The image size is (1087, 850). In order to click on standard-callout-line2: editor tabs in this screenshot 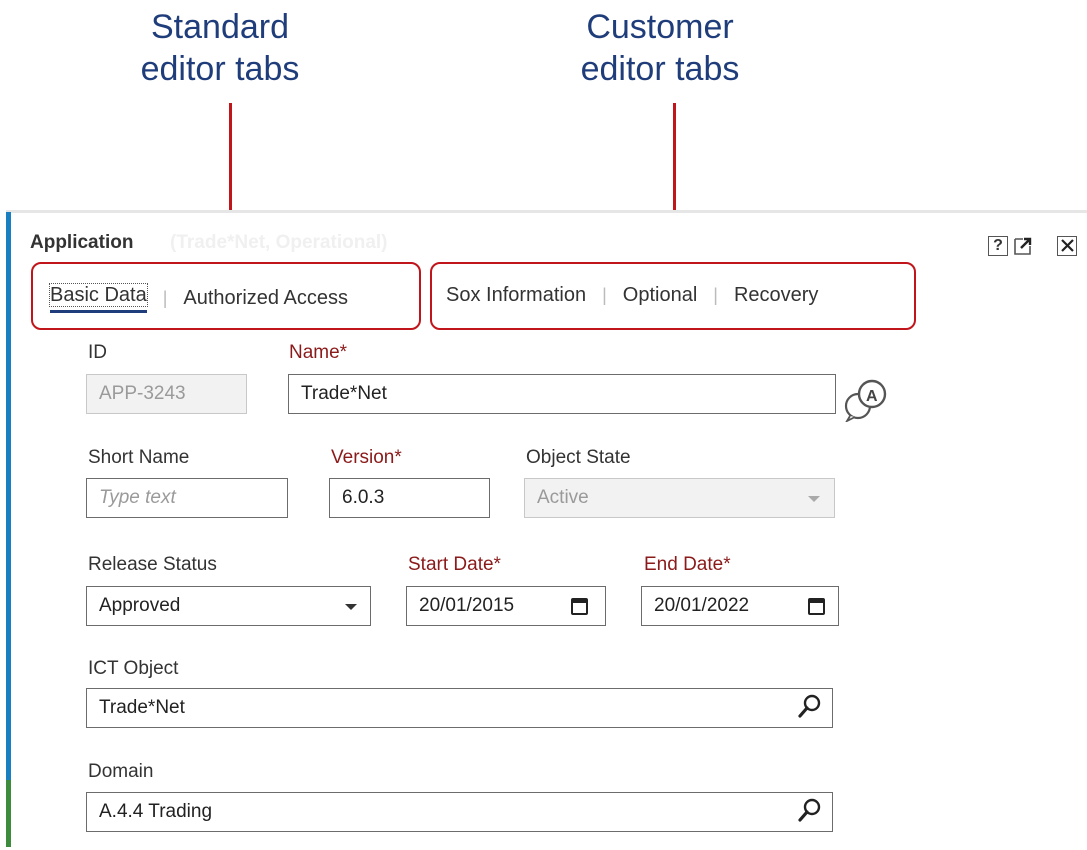, I will do `click(220, 69)`.